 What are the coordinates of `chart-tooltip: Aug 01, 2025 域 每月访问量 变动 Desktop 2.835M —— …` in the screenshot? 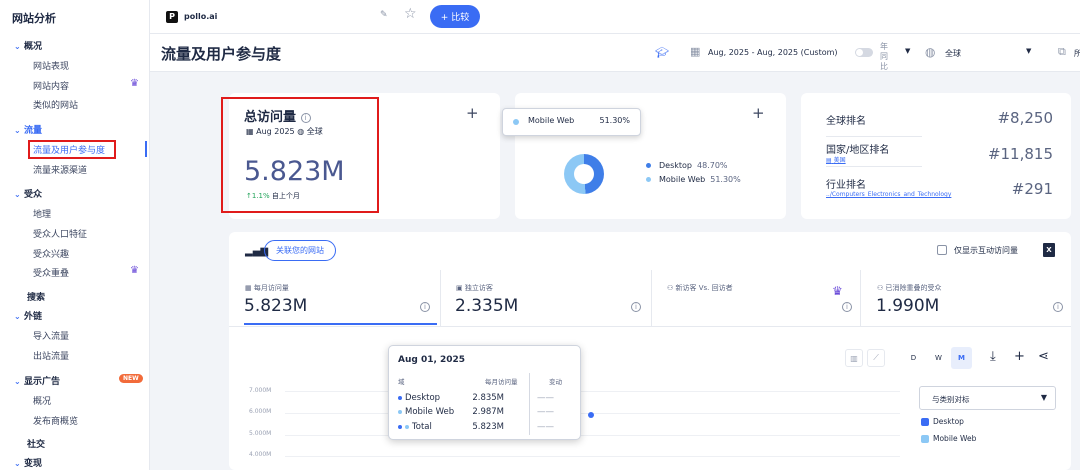 It's located at (484, 392).